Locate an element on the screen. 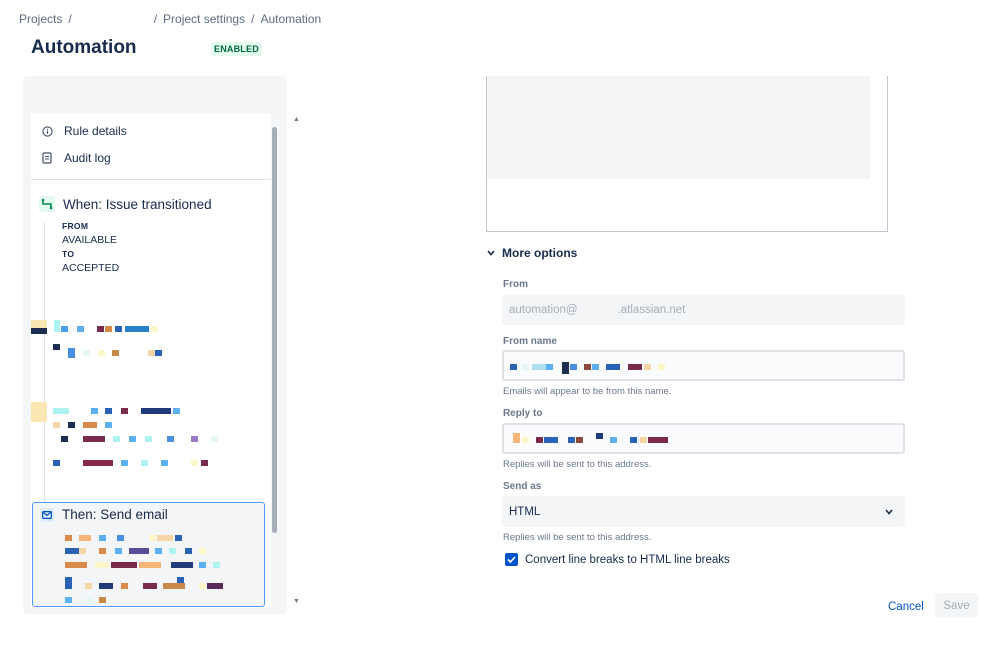  action-header: Then: Send email is located at coordinates (100, 514).